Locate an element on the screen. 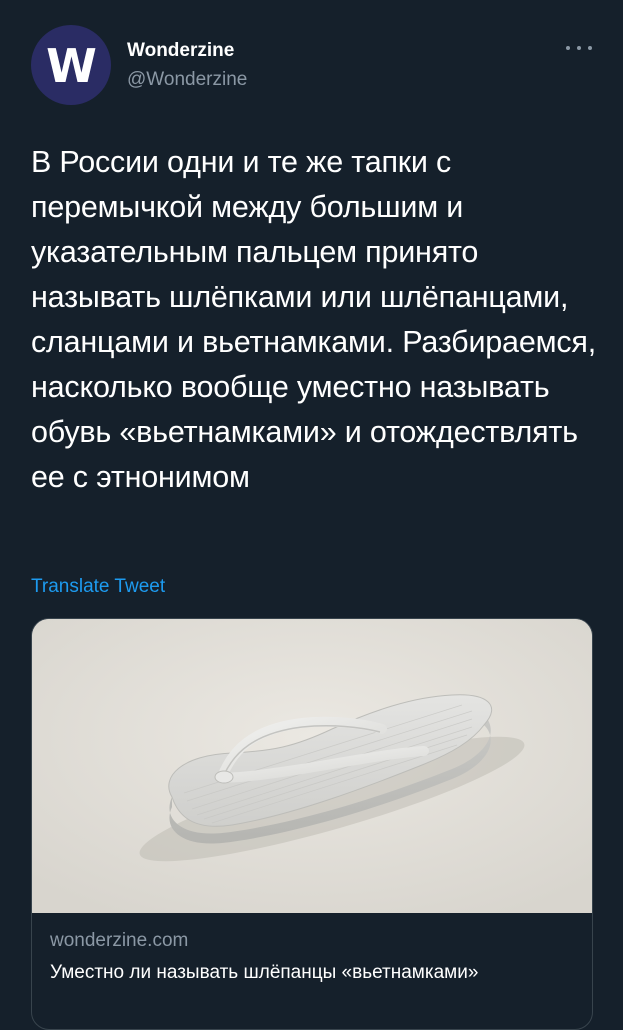 The width and height of the screenshot is (623, 1030). more-horizontal-icon is located at coordinates (579, 48).